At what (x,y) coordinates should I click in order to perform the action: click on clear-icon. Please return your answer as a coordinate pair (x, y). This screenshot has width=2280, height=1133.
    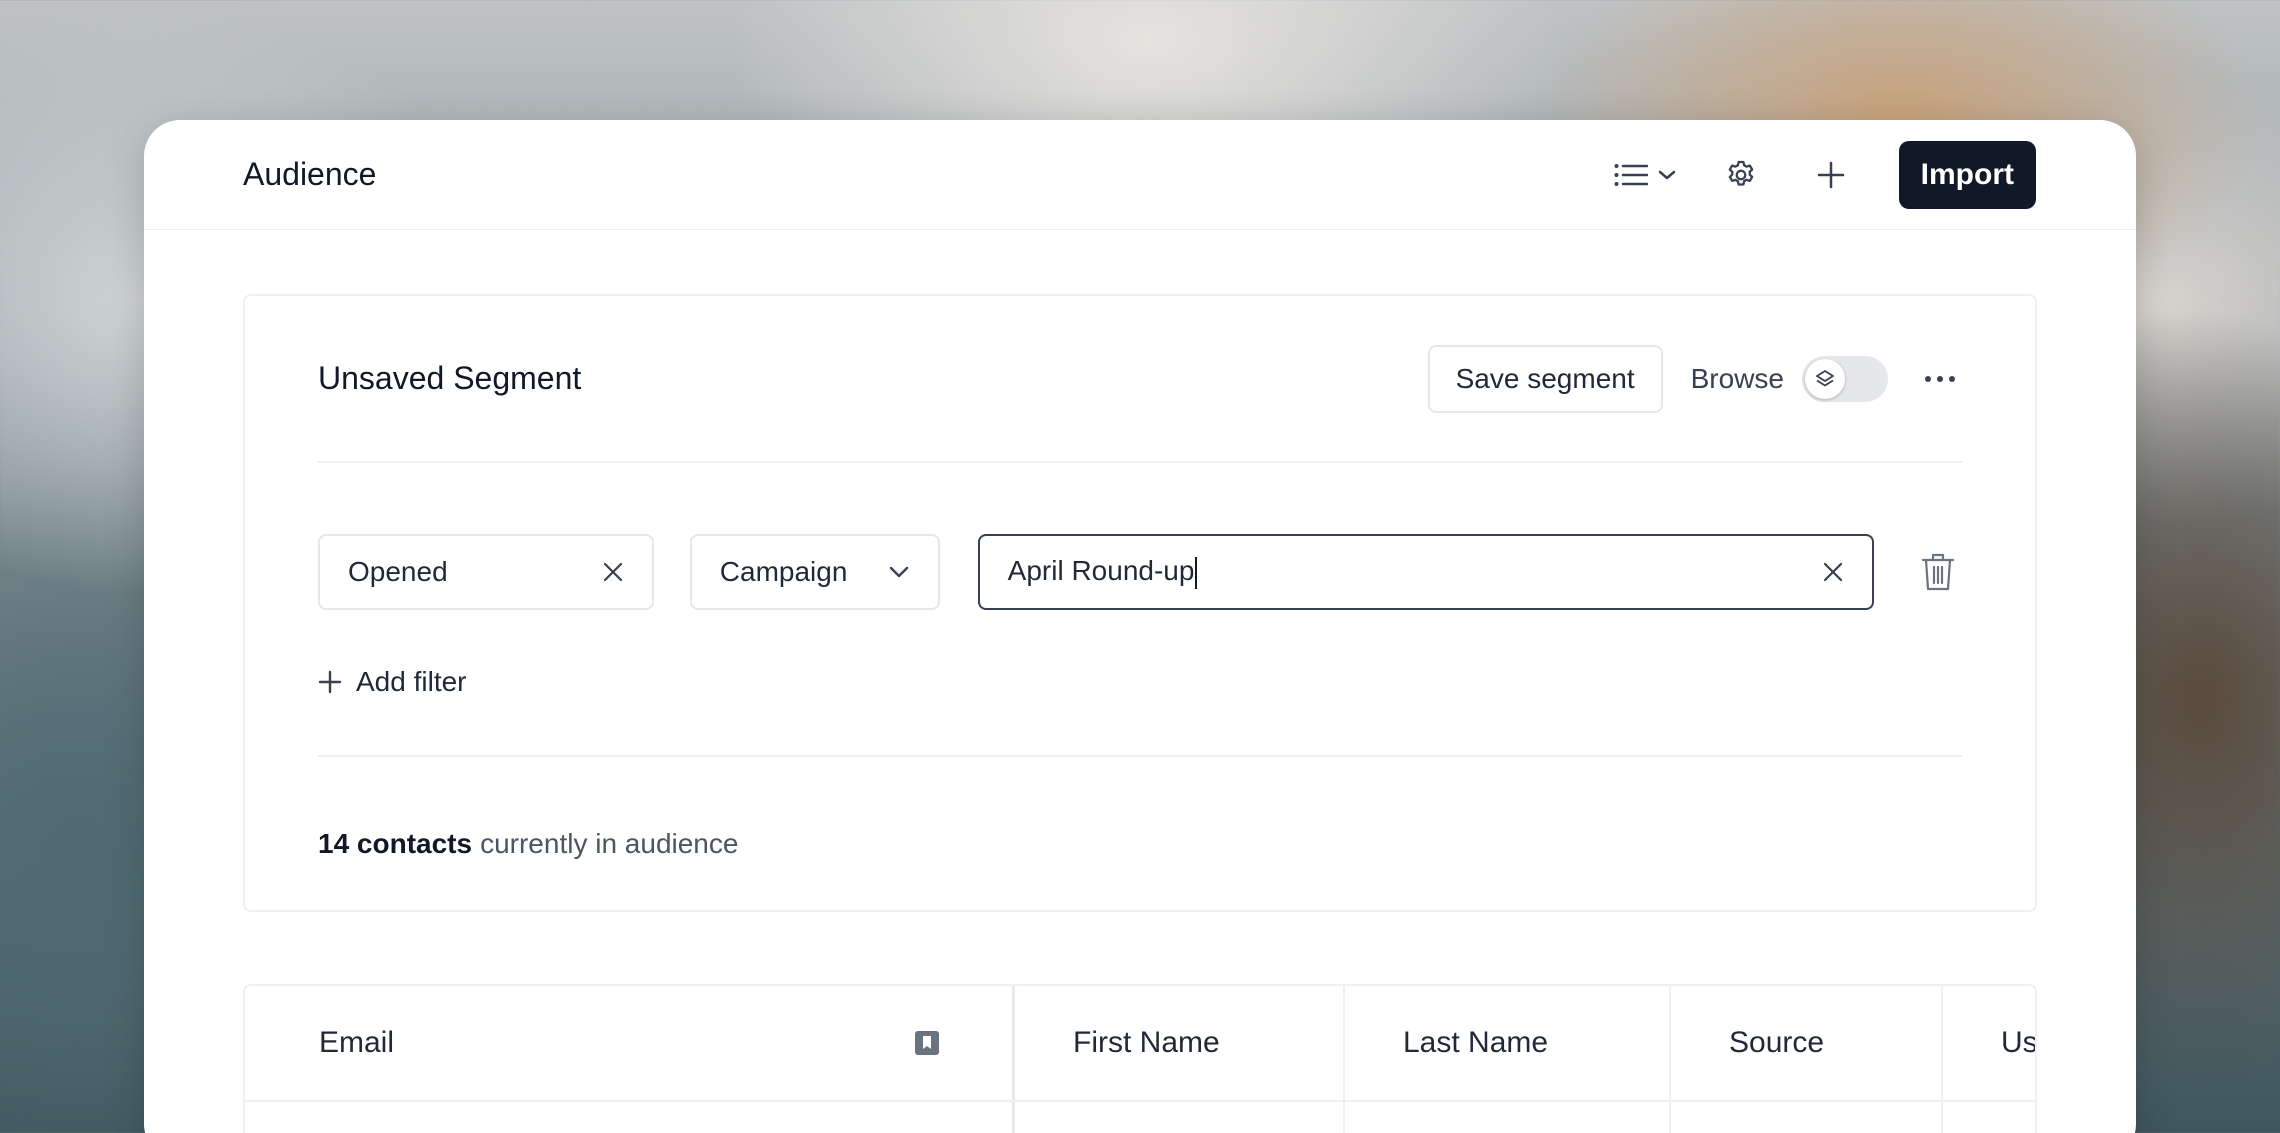
    Looking at the image, I should click on (1833, 572).